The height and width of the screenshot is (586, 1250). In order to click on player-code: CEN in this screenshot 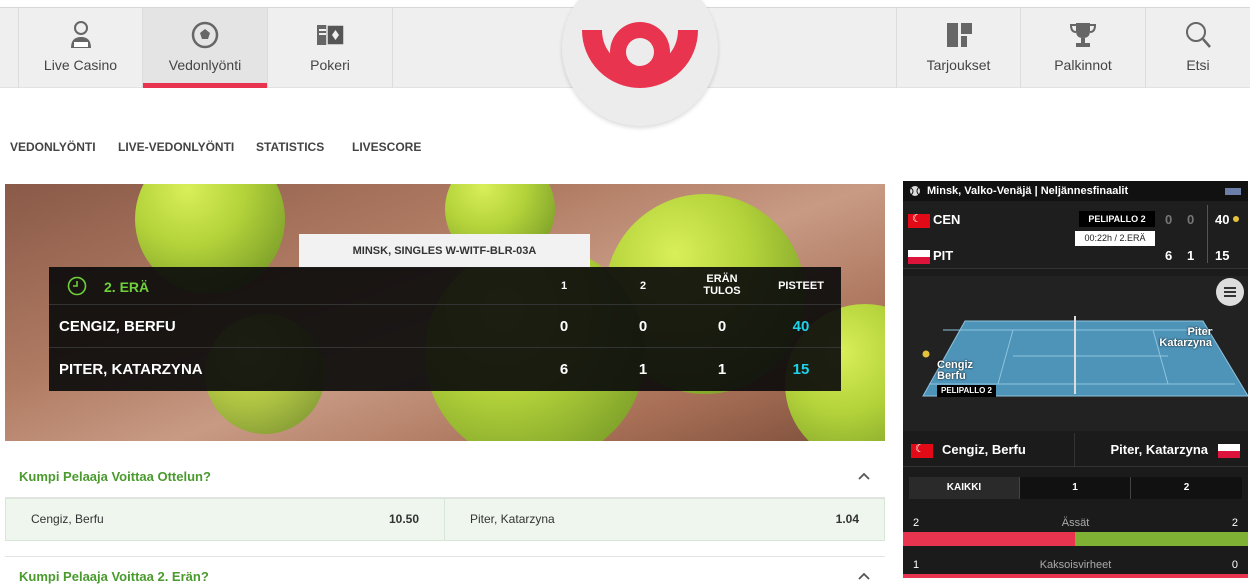, I will do `click(947, 219)`.